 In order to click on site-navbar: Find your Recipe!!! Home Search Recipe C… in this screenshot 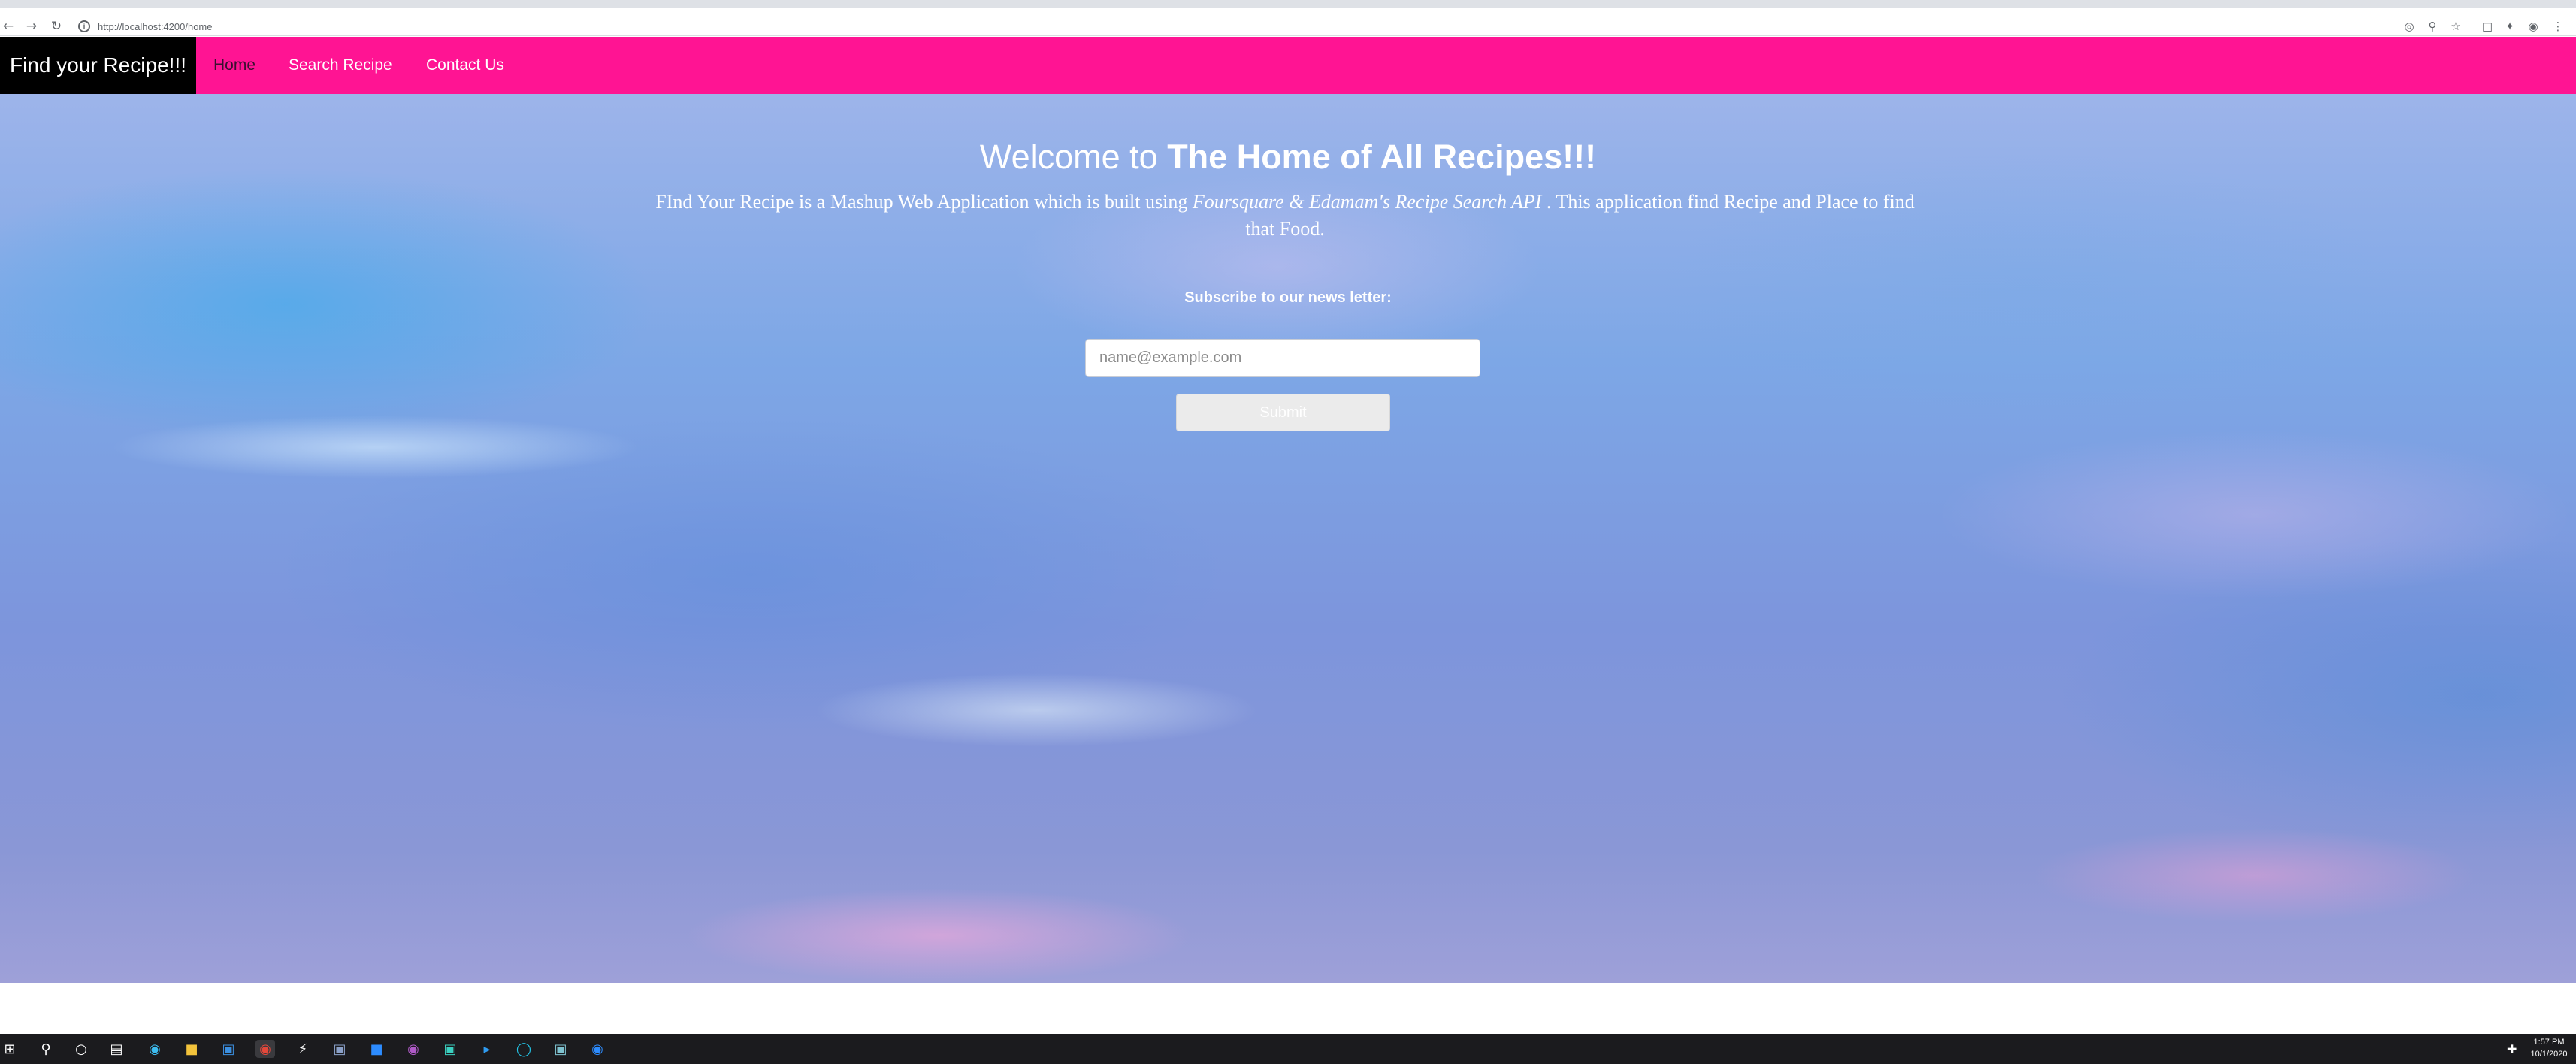, I will do `click(1288, 65)`.